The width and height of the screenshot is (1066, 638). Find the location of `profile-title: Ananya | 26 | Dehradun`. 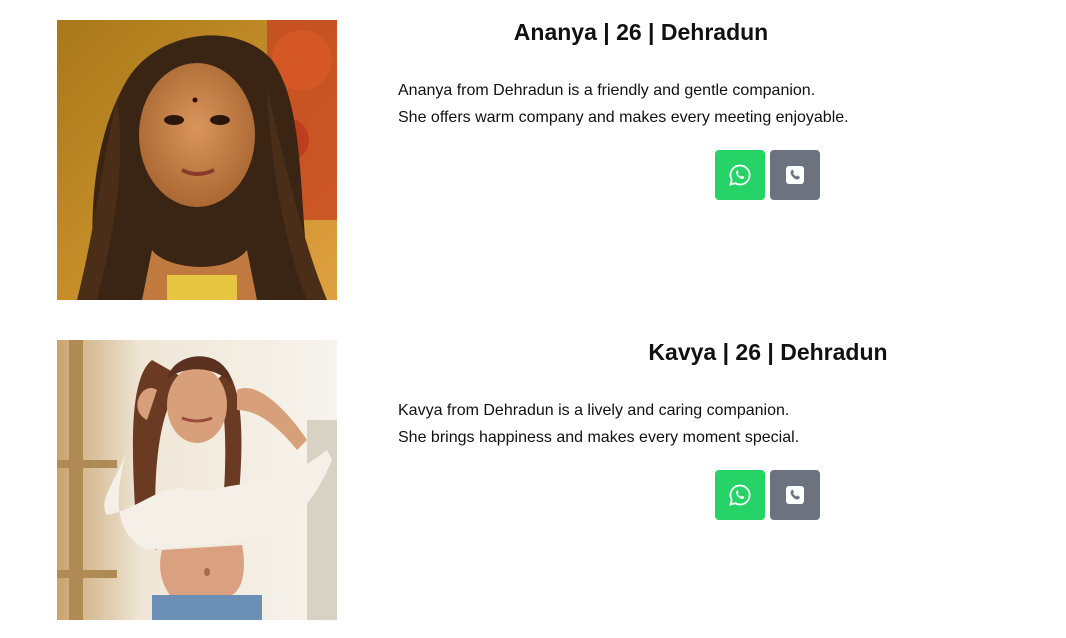

profile-title: Ananya | 26 | Dehradun is located at coordinates (641, 32).